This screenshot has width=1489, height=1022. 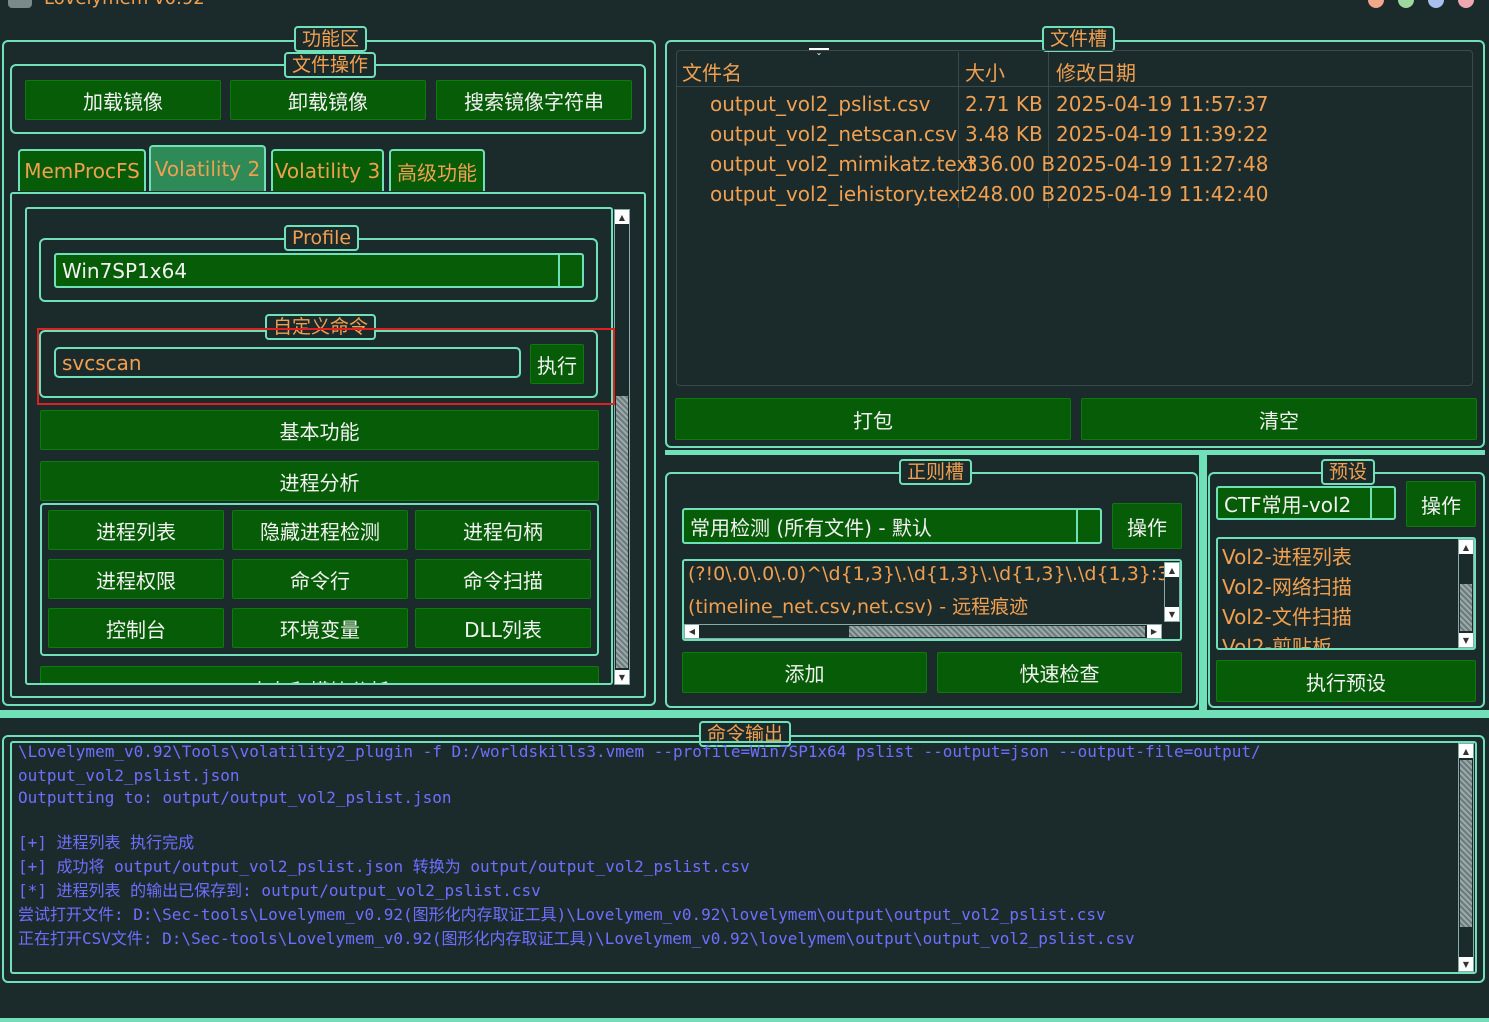 What do you see at coordinates (1287, 555) in the screenshot?
I see `preset-item: Vol2-进程列表` at bounding box center [1287, 555].